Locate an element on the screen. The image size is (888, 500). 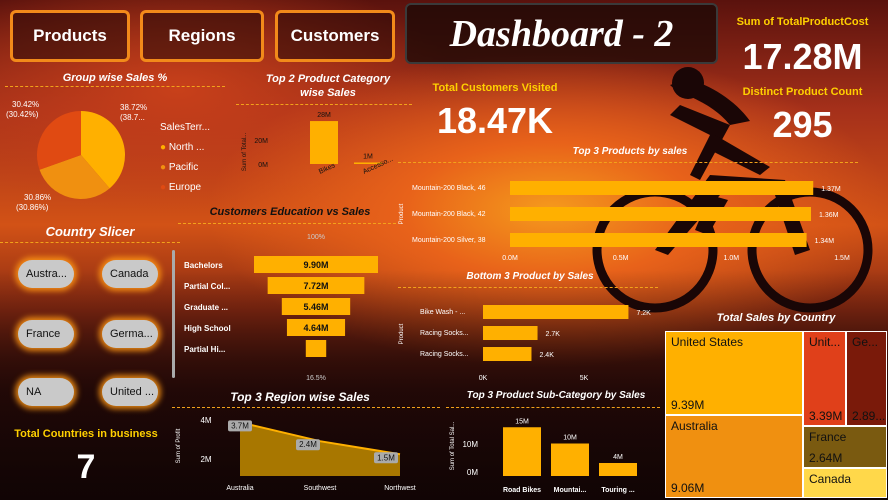
country-slicer-item: NA is located at coordinates (46, 392).